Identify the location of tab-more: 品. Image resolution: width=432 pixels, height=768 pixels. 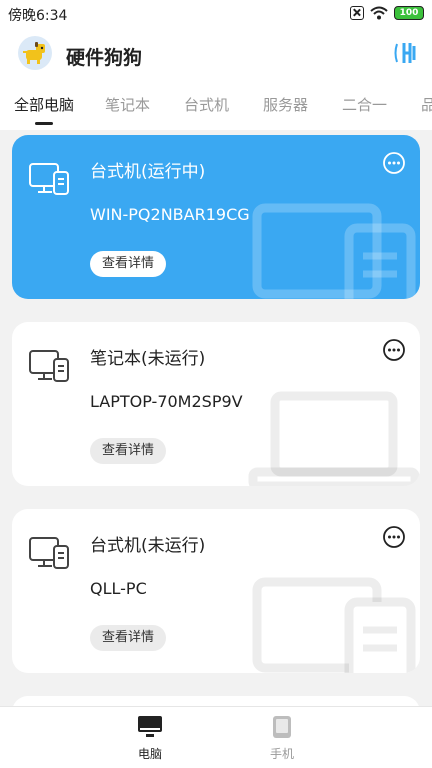
(426, 104).